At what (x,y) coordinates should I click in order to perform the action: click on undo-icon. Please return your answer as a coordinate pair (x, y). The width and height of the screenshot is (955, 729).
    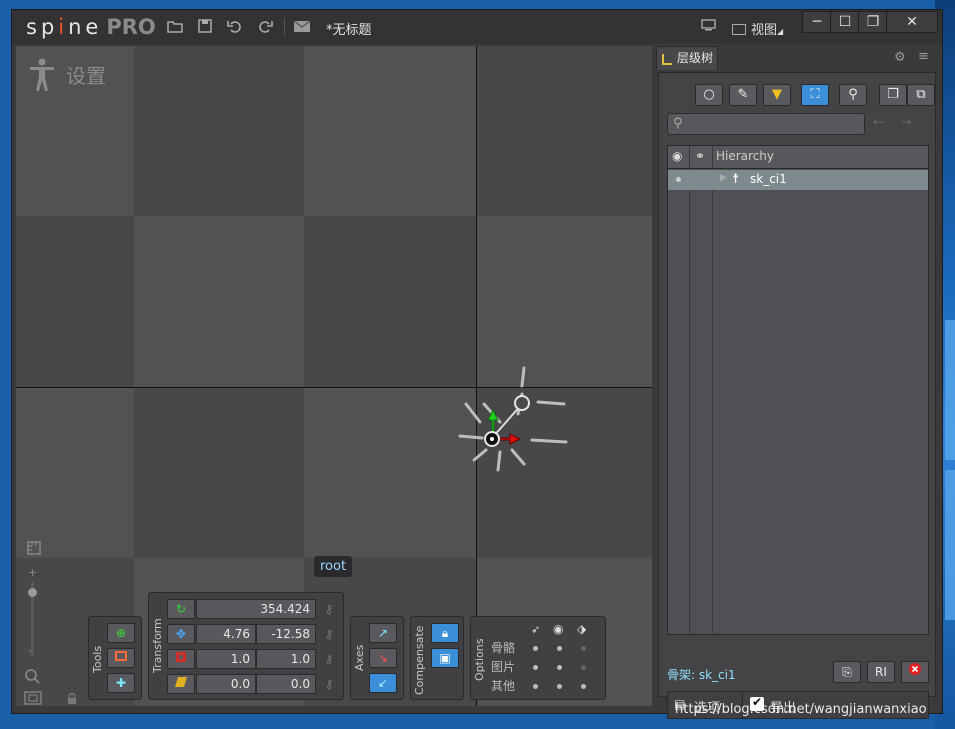
    Looking at the image, I should click on (235, 27).